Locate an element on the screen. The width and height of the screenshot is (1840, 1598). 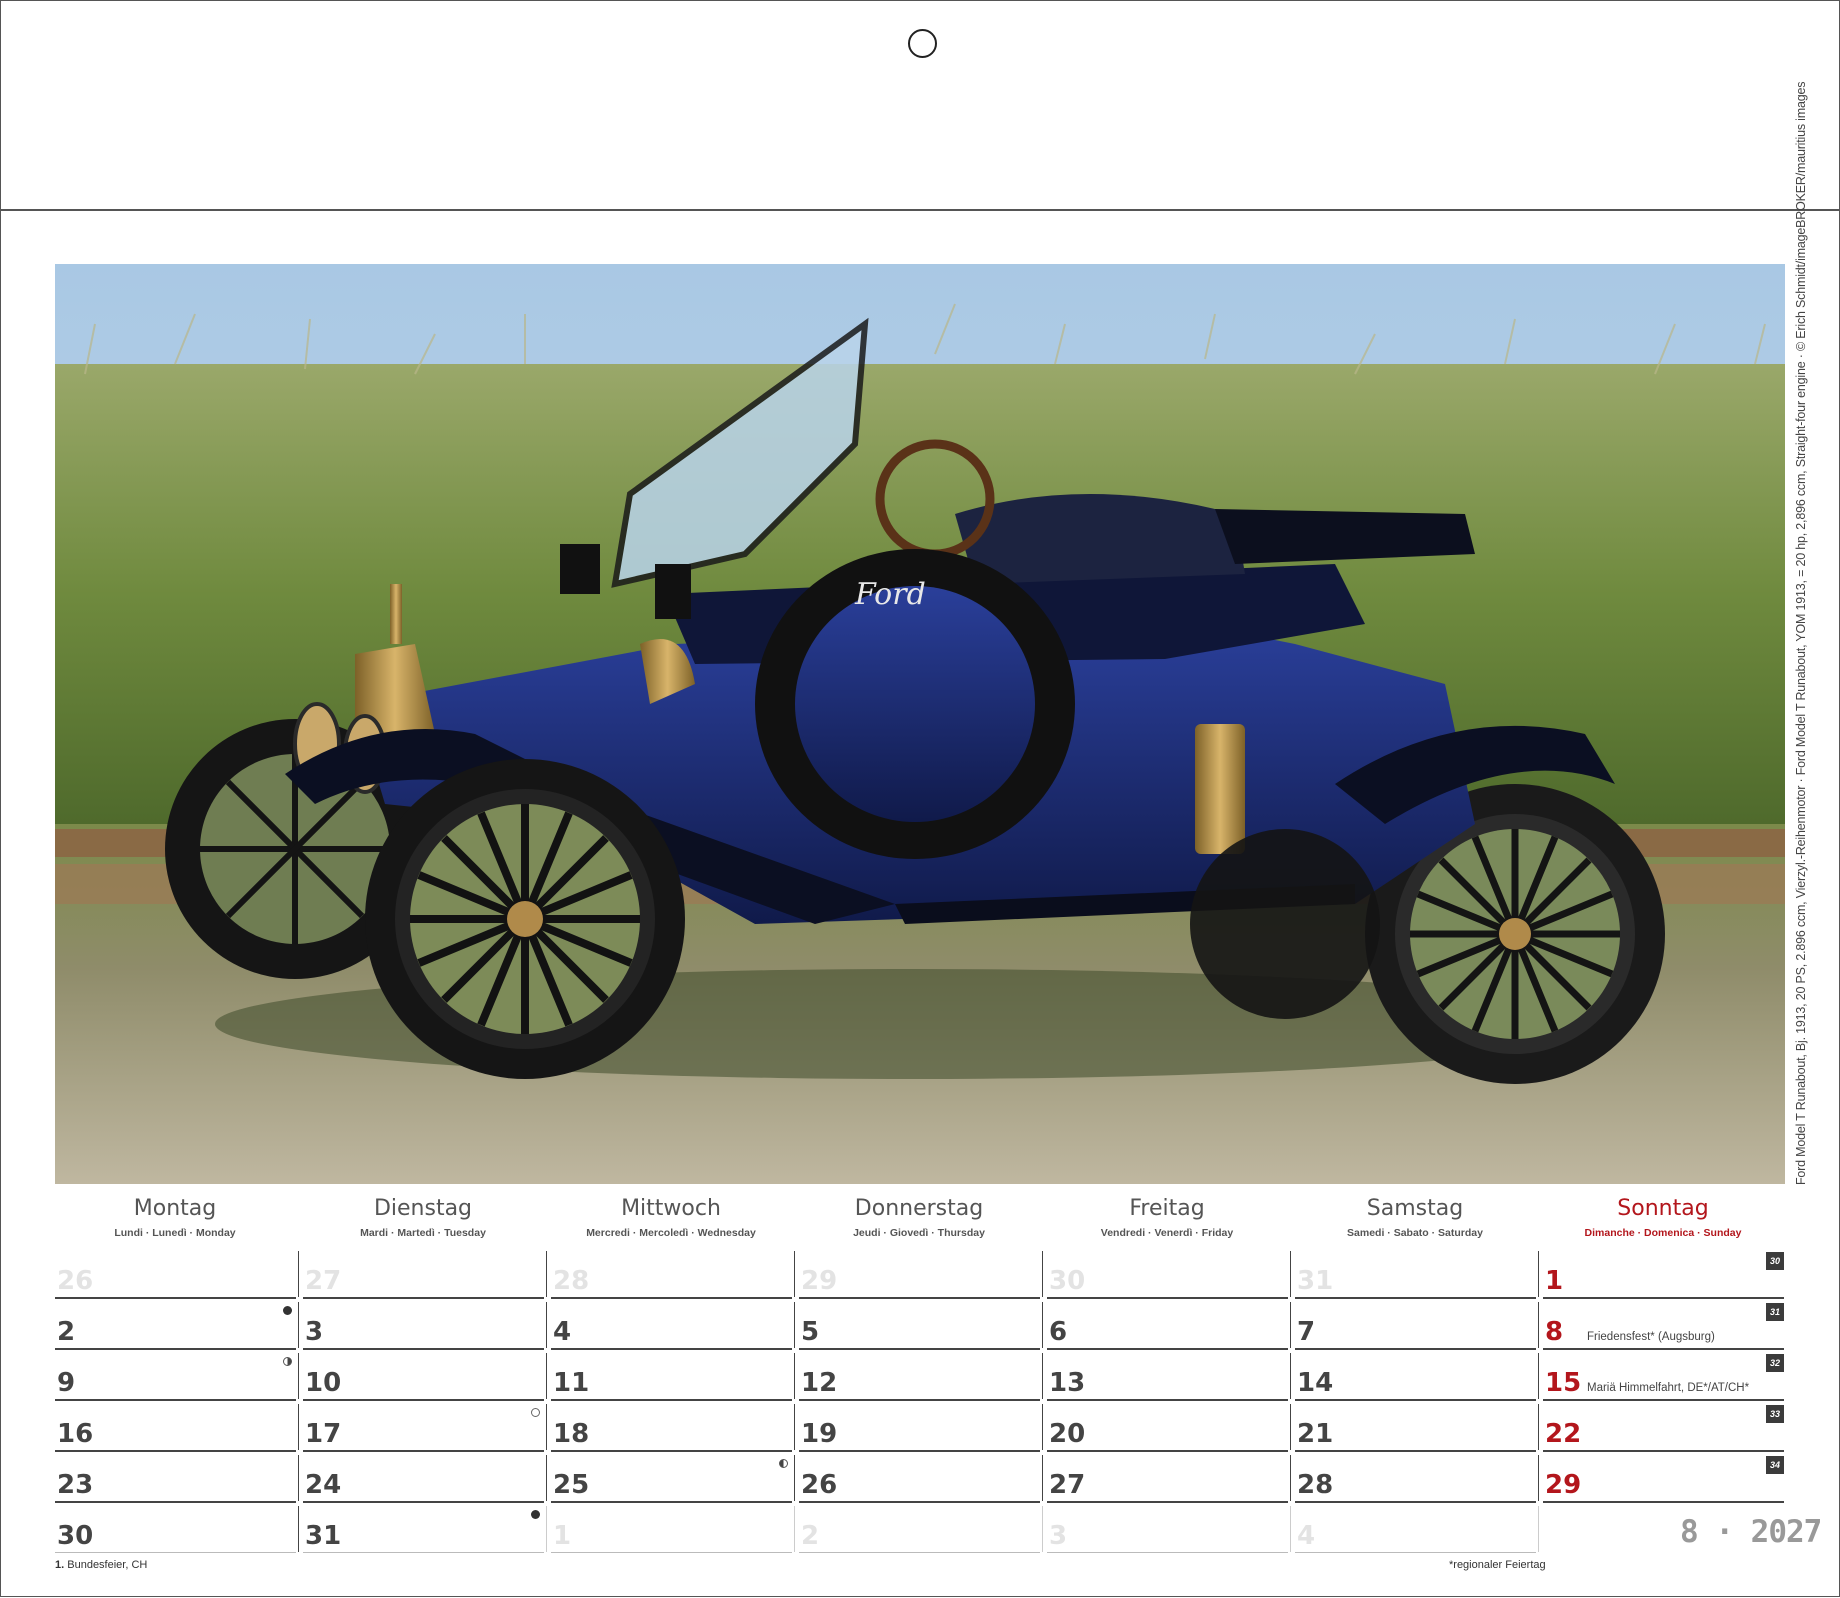
weekday-translations: Samedi · Sabato · Saturday is located at coordinates (1415, 1233).